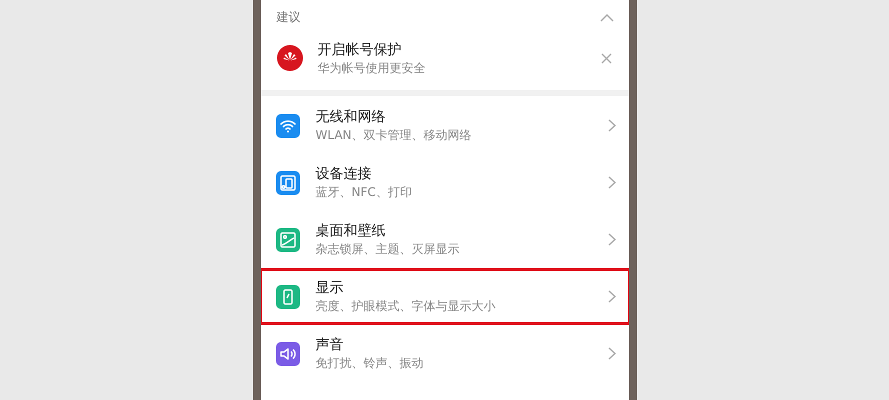 The width and height of the screenshot is (889, 400). I want to click on item-title: 设备连接, so click(344, 174).